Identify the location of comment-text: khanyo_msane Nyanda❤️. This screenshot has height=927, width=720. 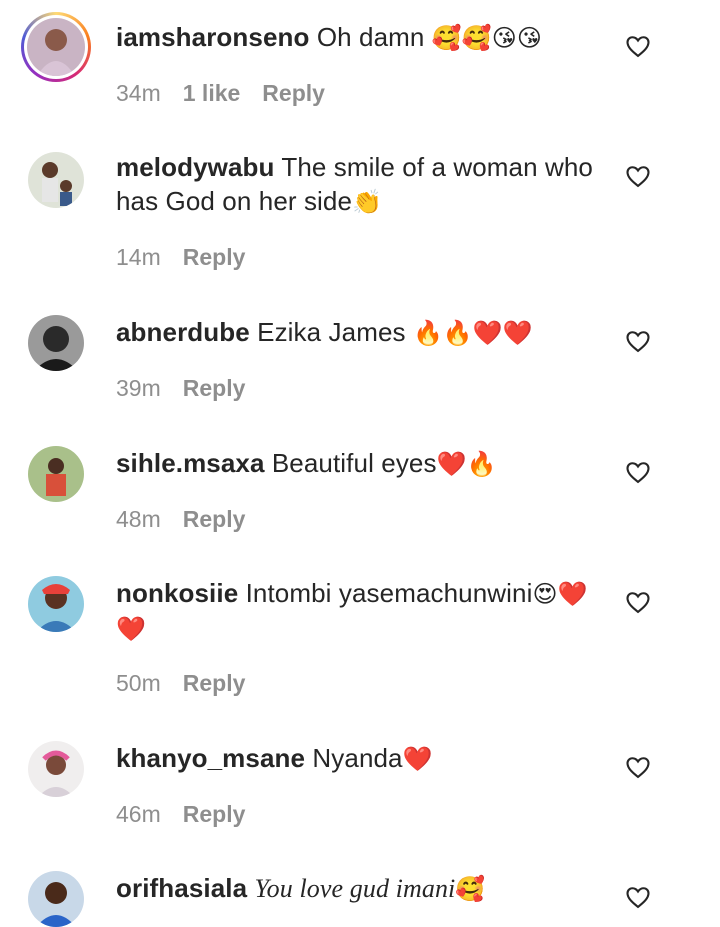
(361, 758).